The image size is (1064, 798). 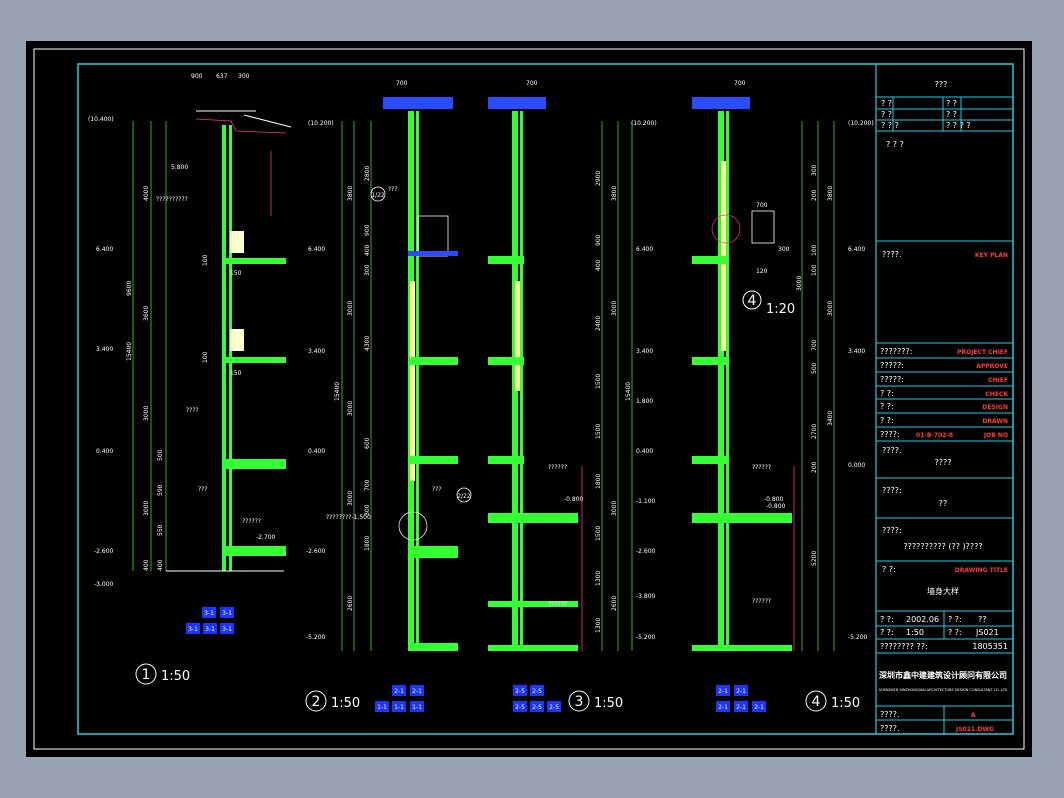 What do you see at coordinates (941, 84) in the screenshot?
I see `tb-header: ???` at bounding box center [941, 84].